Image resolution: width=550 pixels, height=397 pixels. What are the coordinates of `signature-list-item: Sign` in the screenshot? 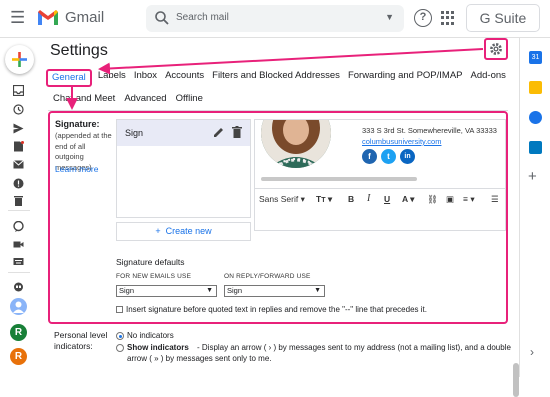 It's located at (183, 133).